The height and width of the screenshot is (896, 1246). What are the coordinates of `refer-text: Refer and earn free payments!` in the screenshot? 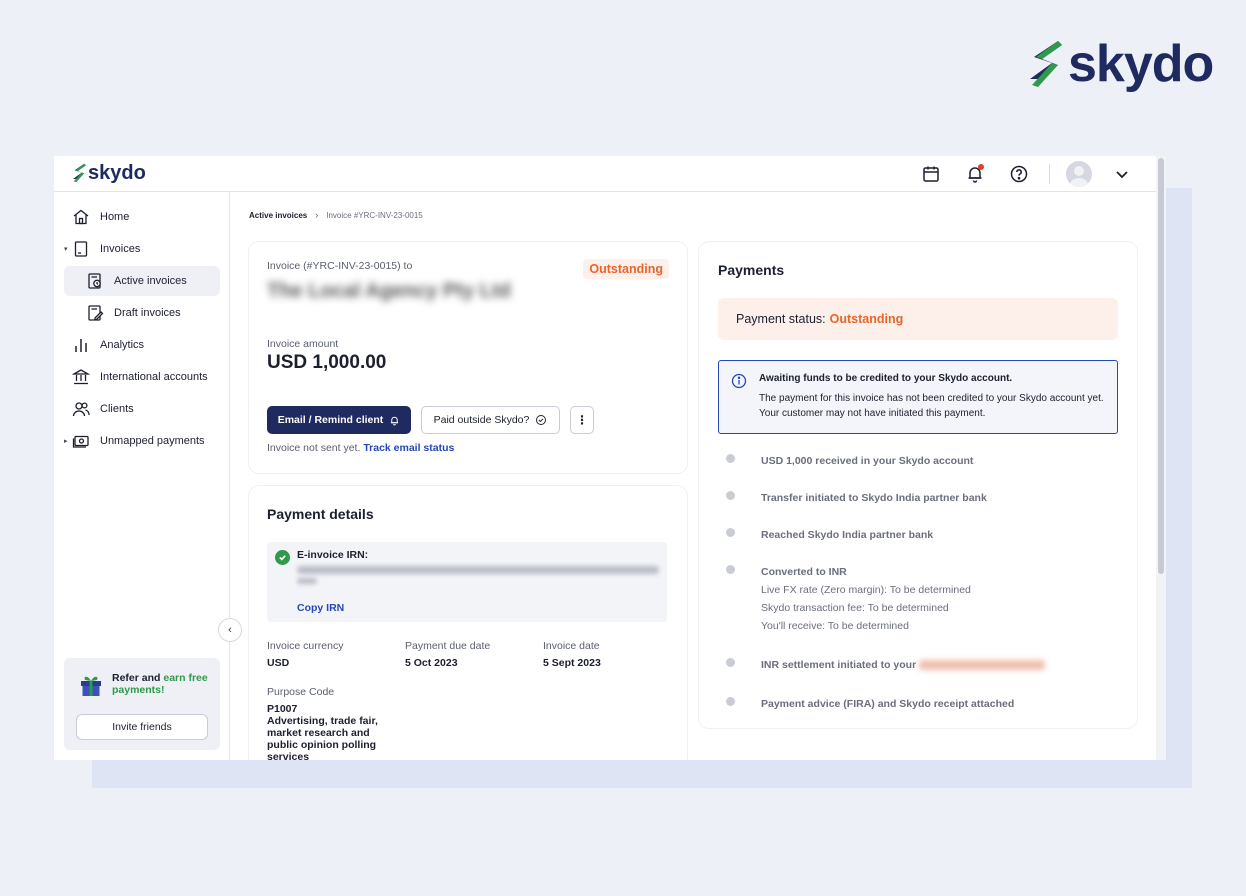 It's located at (160, 684).